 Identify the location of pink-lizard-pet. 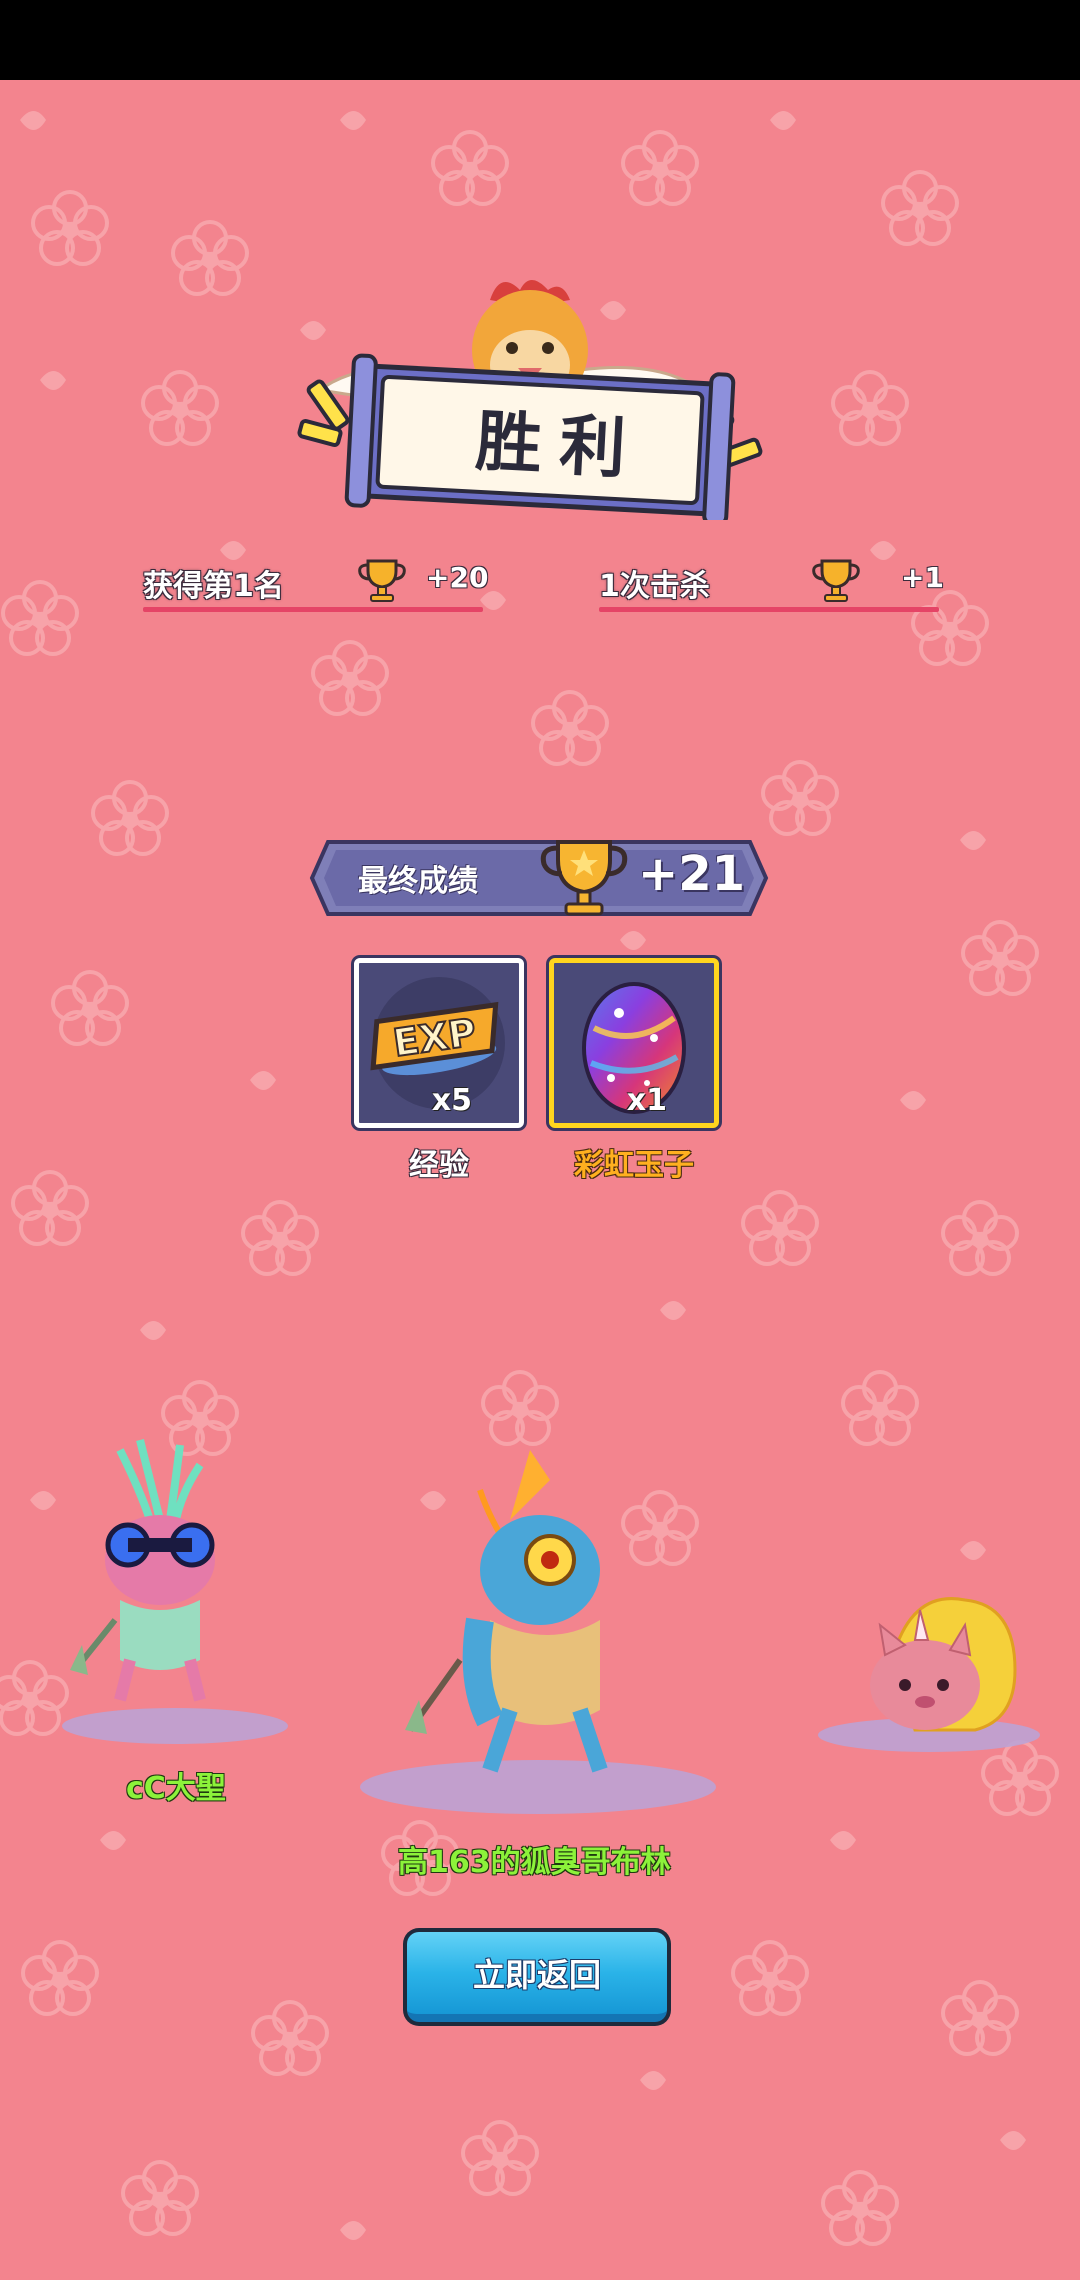
(160, 1580).